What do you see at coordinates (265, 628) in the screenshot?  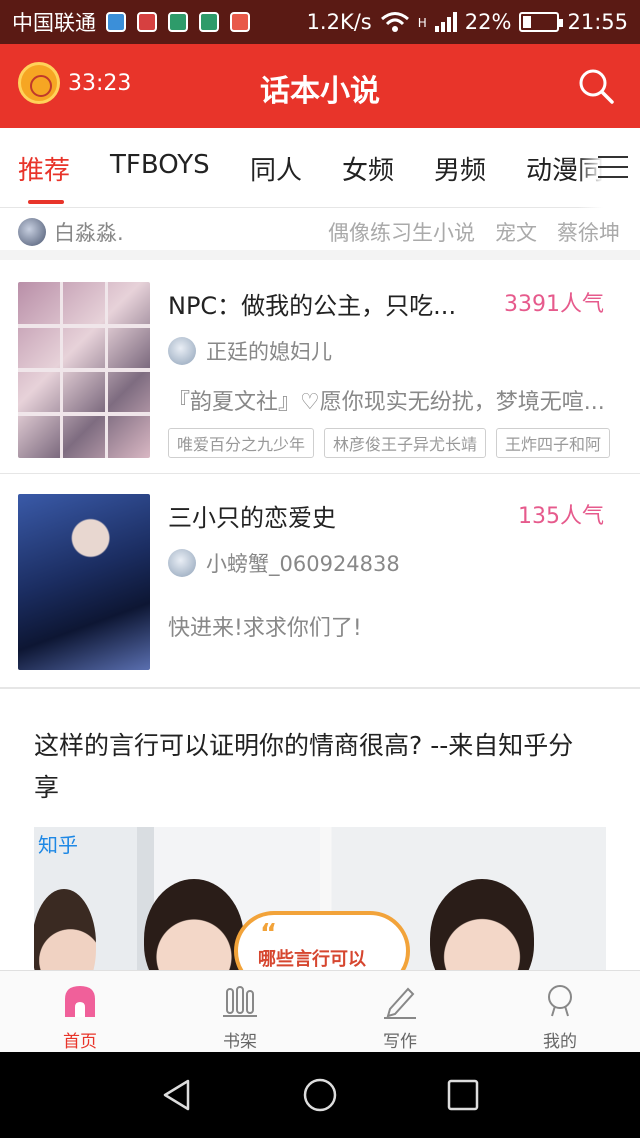 I see `story-description: 快进来!求求你们了!` at bounding box center [265, 628].